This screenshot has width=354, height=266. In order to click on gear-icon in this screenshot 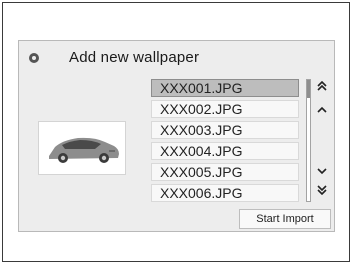, I will do `click(34, 58)`.